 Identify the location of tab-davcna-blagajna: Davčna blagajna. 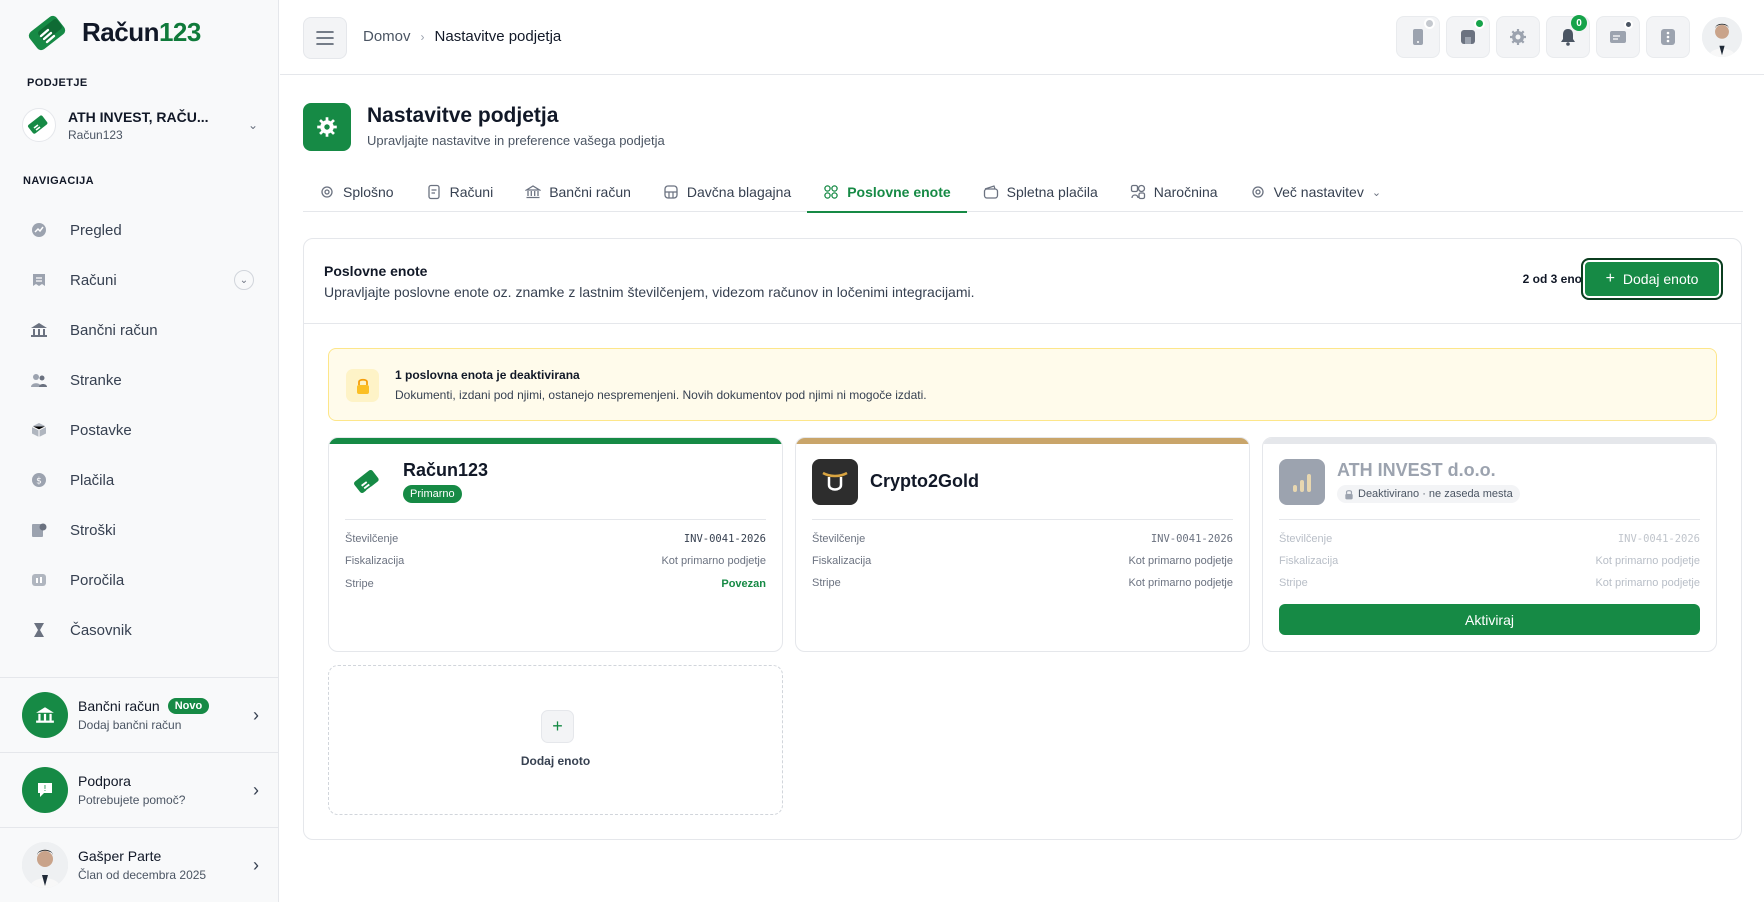
(727, 192).